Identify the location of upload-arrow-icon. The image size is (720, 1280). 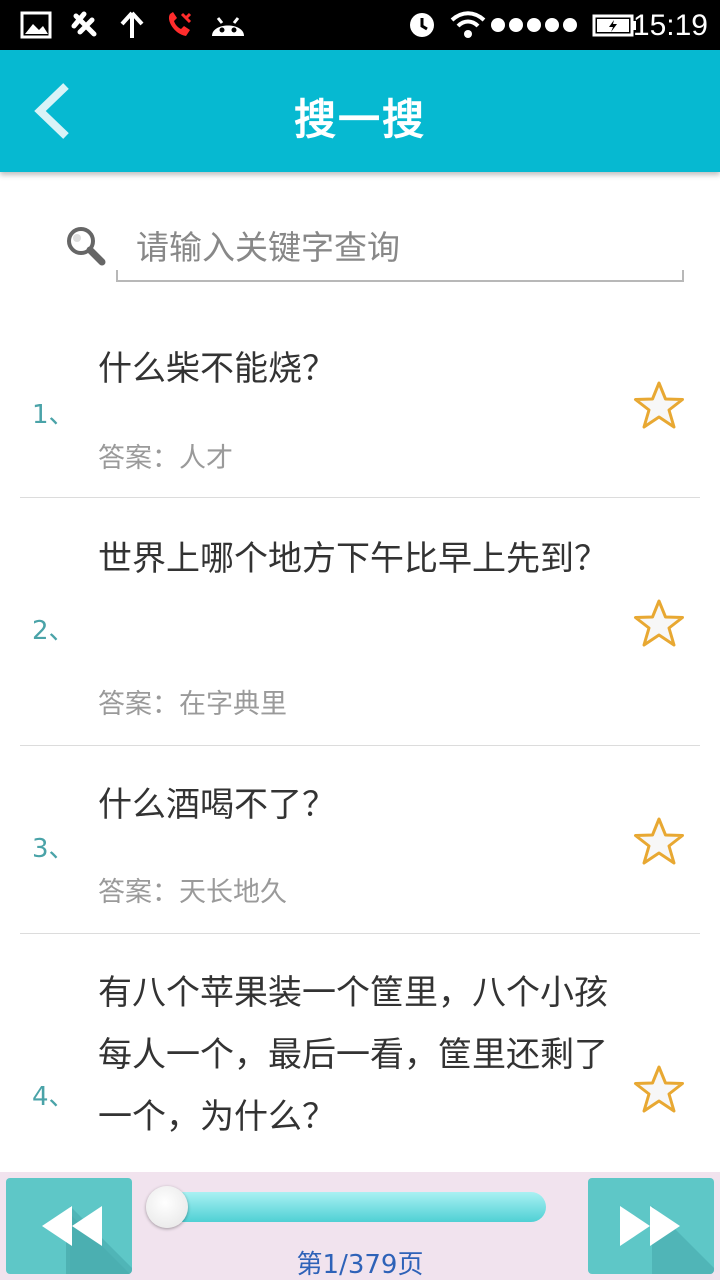
(132, 24).